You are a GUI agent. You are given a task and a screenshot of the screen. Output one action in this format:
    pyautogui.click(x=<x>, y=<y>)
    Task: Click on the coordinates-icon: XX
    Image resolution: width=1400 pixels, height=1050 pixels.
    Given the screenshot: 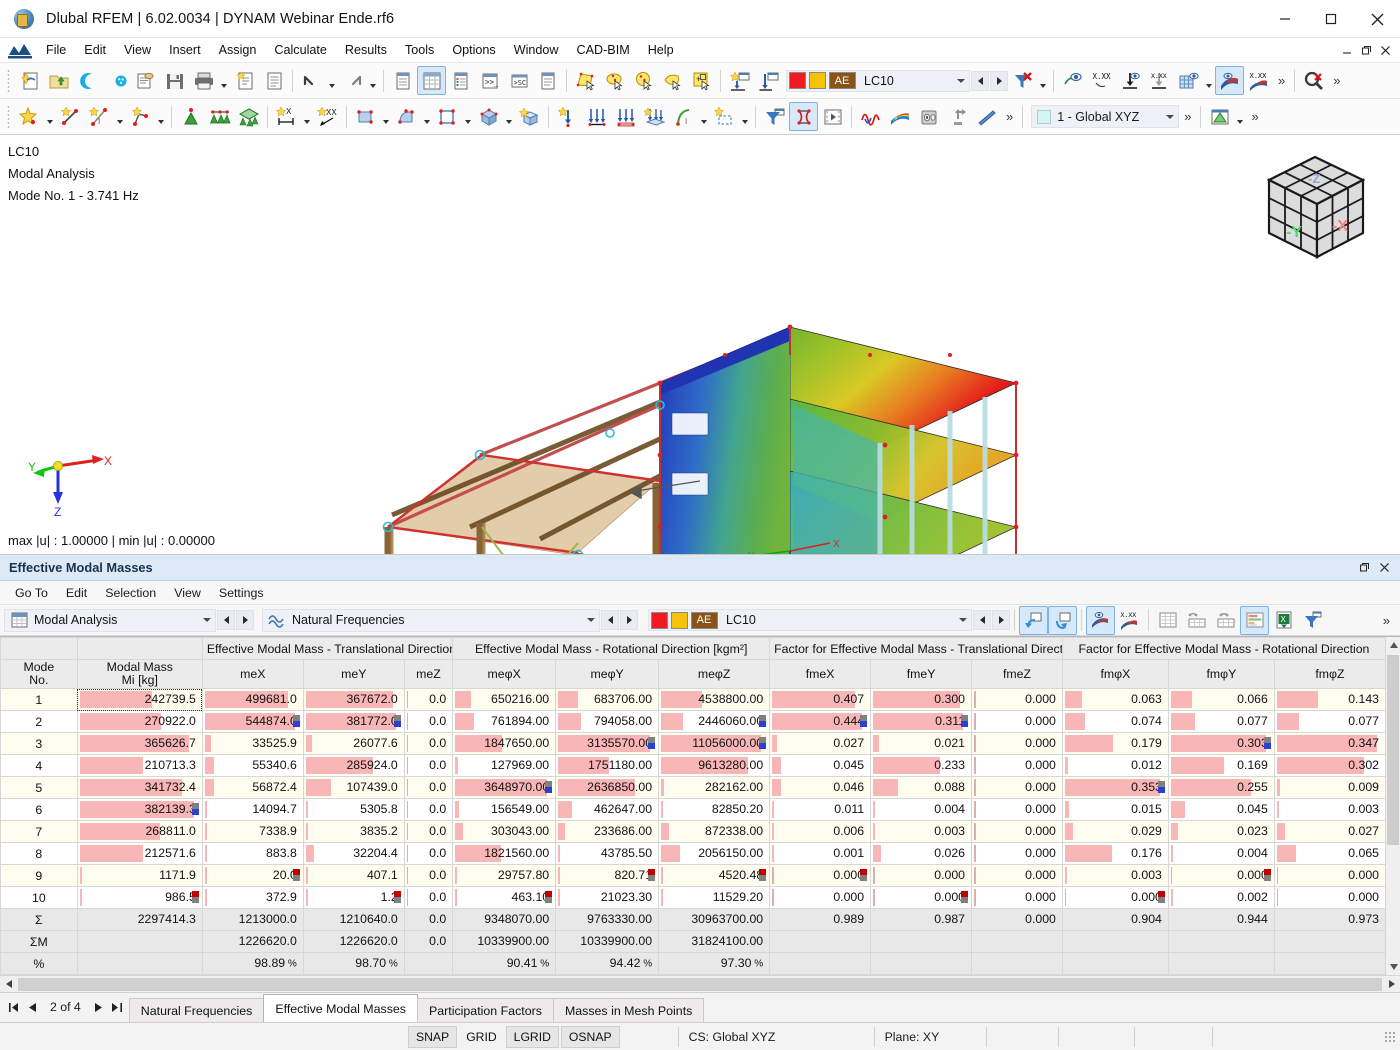 What is the action you would take?
    pyautogui.click(x=327, y=116)
    